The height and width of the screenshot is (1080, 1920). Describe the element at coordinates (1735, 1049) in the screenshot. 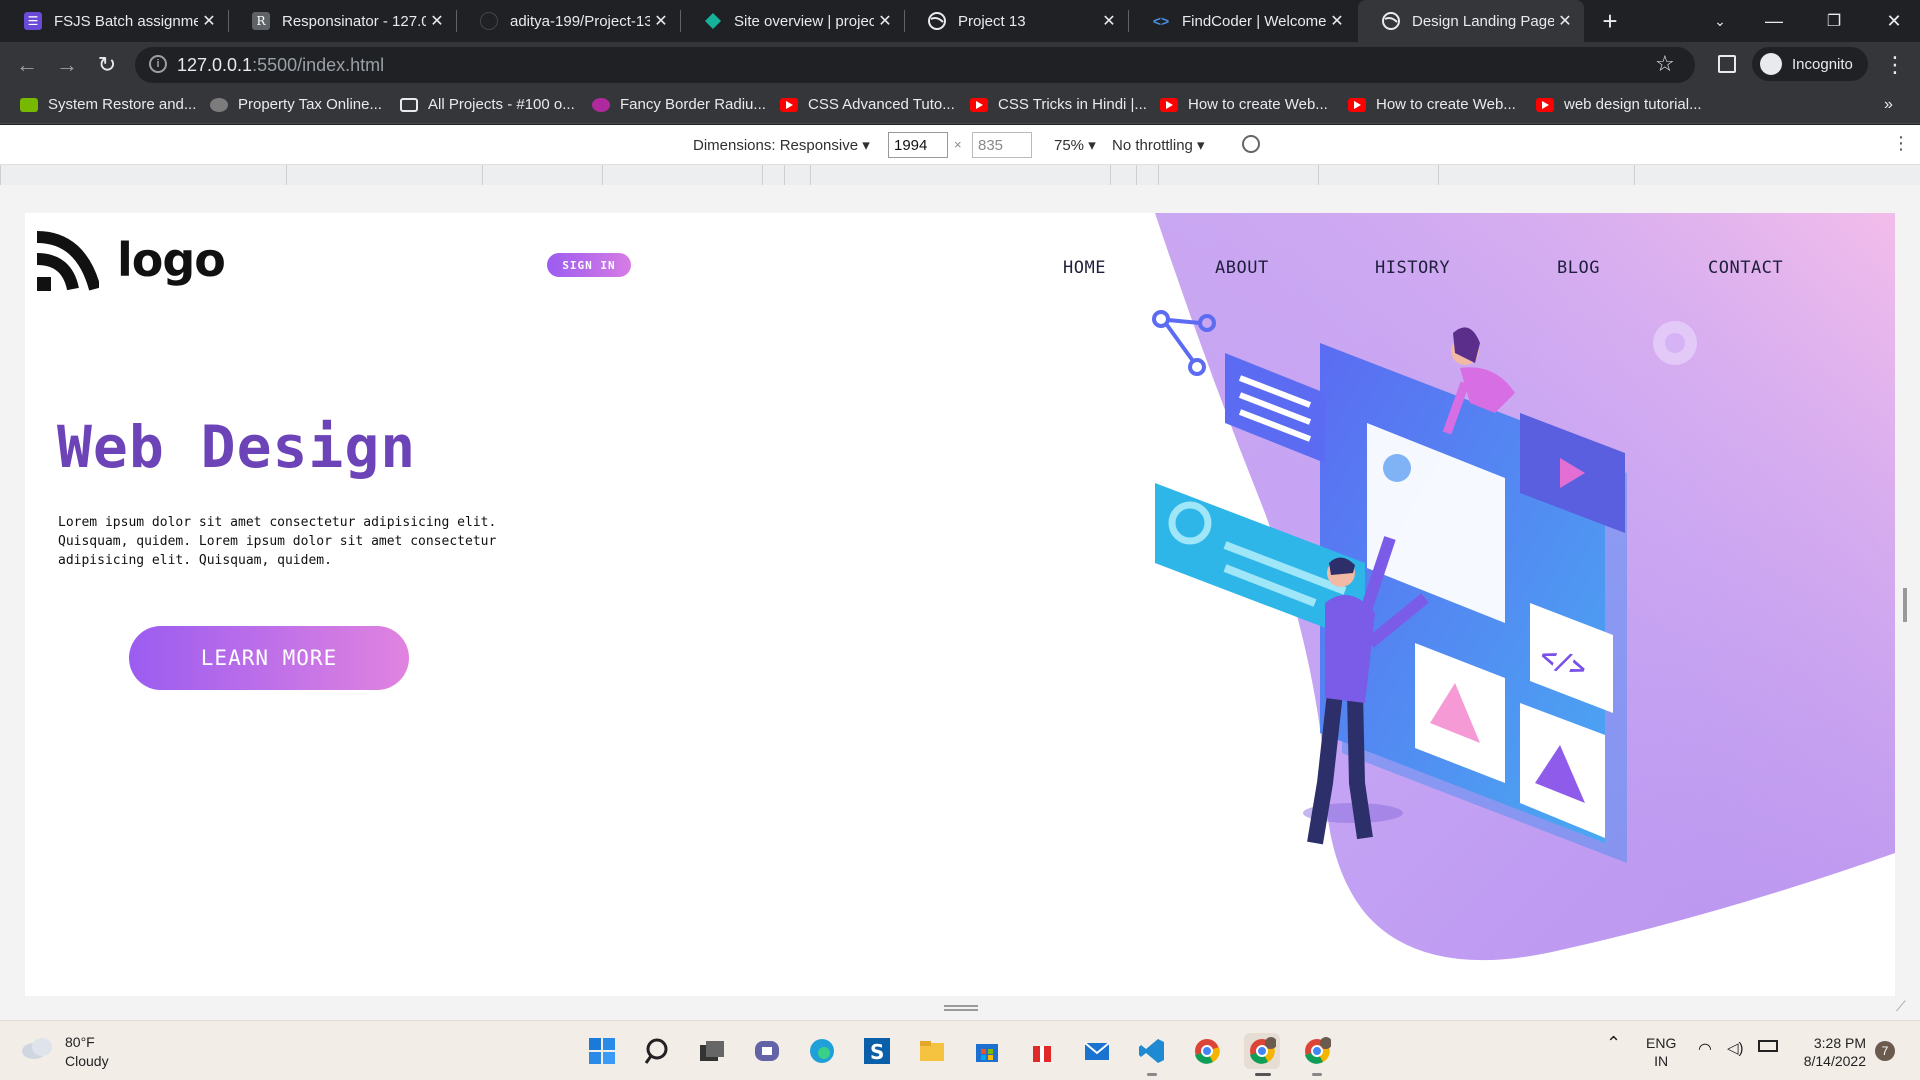

I see `volume-icon: ◁)` at that location.